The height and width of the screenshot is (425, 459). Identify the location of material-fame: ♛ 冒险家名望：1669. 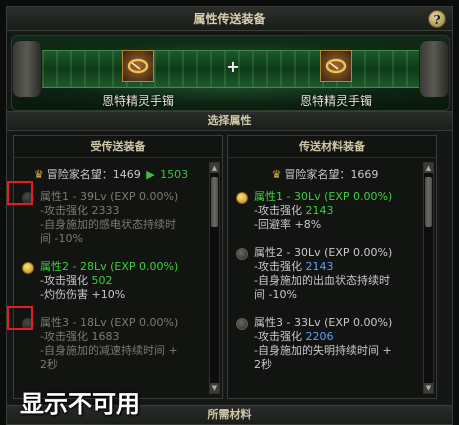
(325, 174).